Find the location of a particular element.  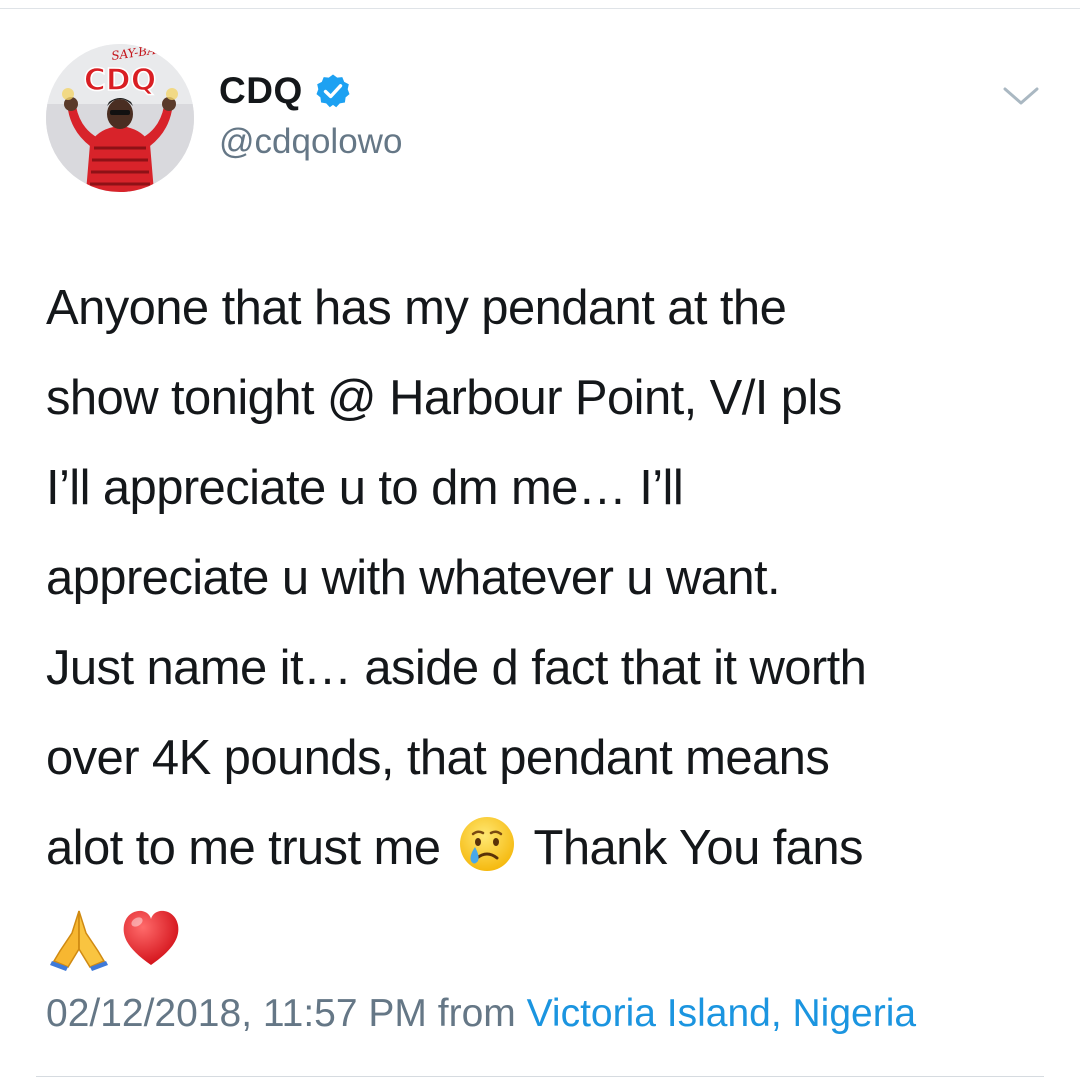

tweet-line: Just name it… aside d fact that it worth is located at coordinates (456, 668).